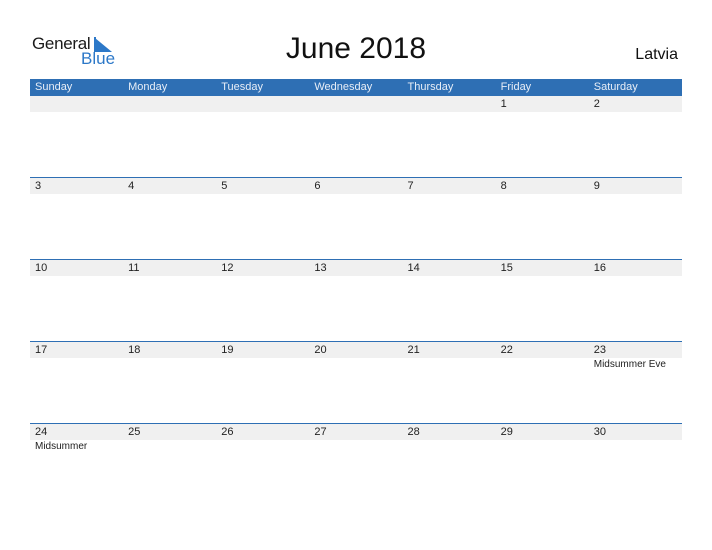 The height and width of the screenshot is (550, 712). I want to click on week-row: 10 11 12 13 14 15 16, so click(356, 300).